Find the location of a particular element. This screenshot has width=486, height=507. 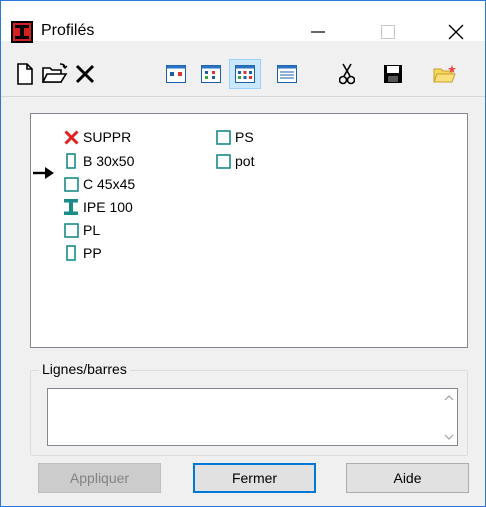

view-large-icons-icon is located at coordinates (176, 74).